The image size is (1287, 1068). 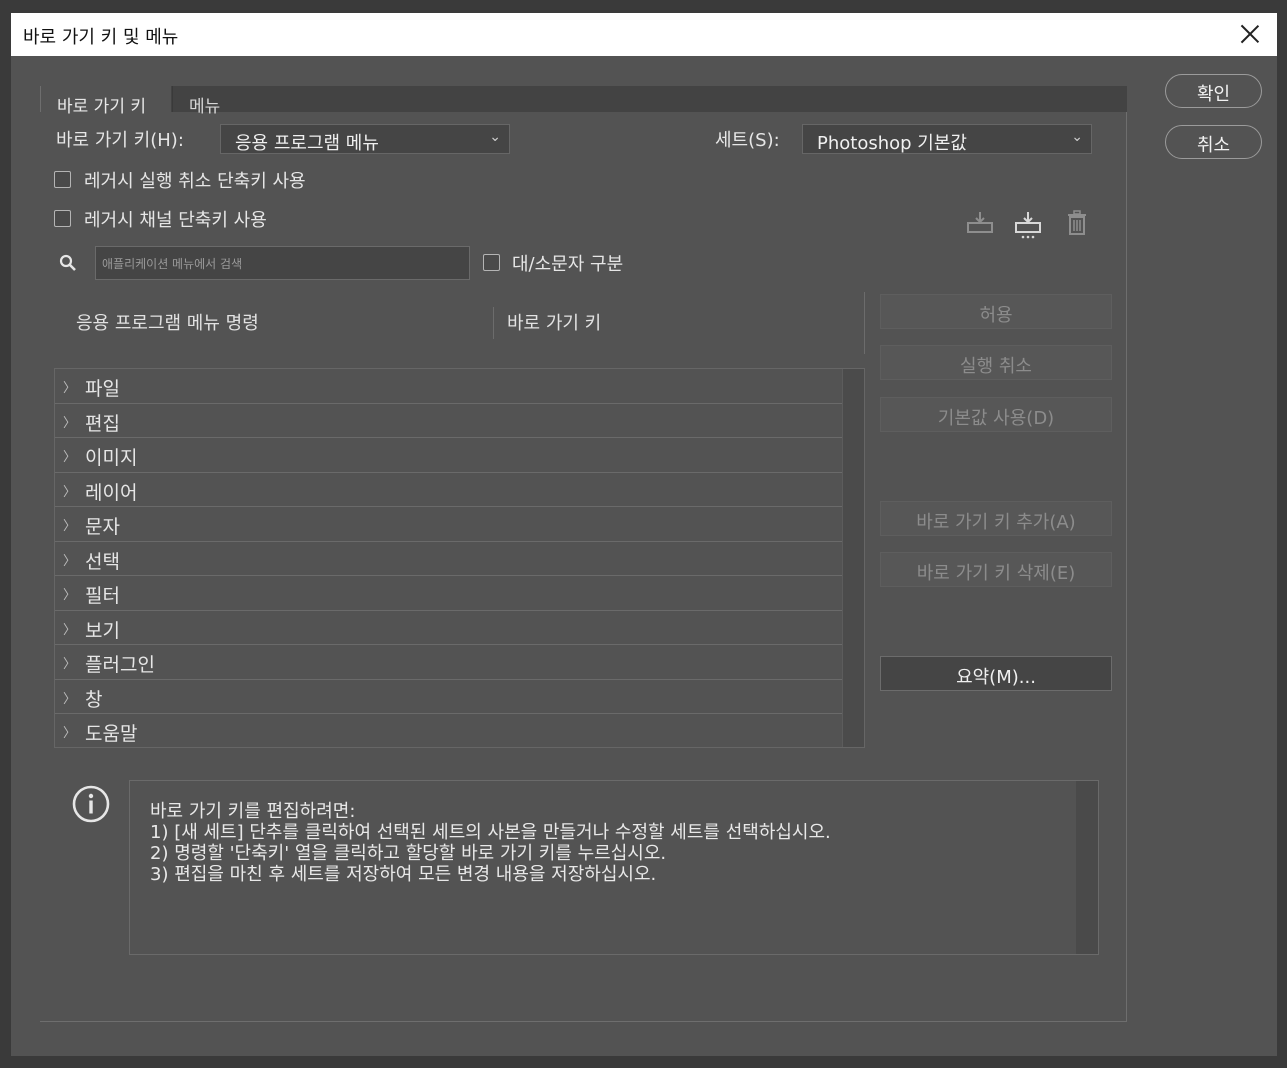 What do you see at coordinates (448, 524) in the screenshot?
I see `tree-row-type: 〉 문자` at bounding box center [448, 524].